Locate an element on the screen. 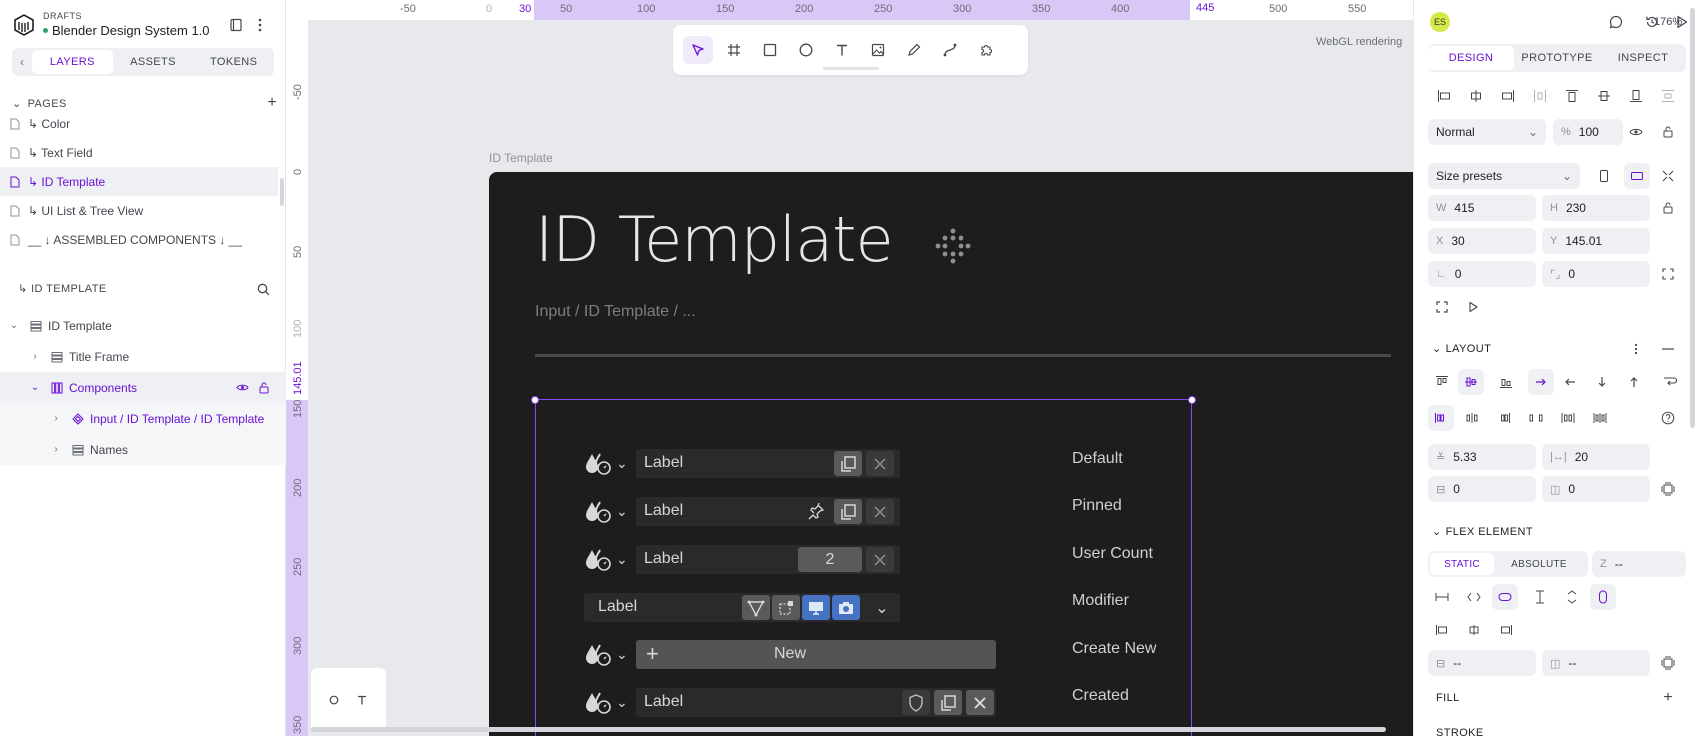 Image resolution: width=1700 pixels, height=736 pixels. layer-id-template: ⌄ ID Template is located at coordinates (143, 325).